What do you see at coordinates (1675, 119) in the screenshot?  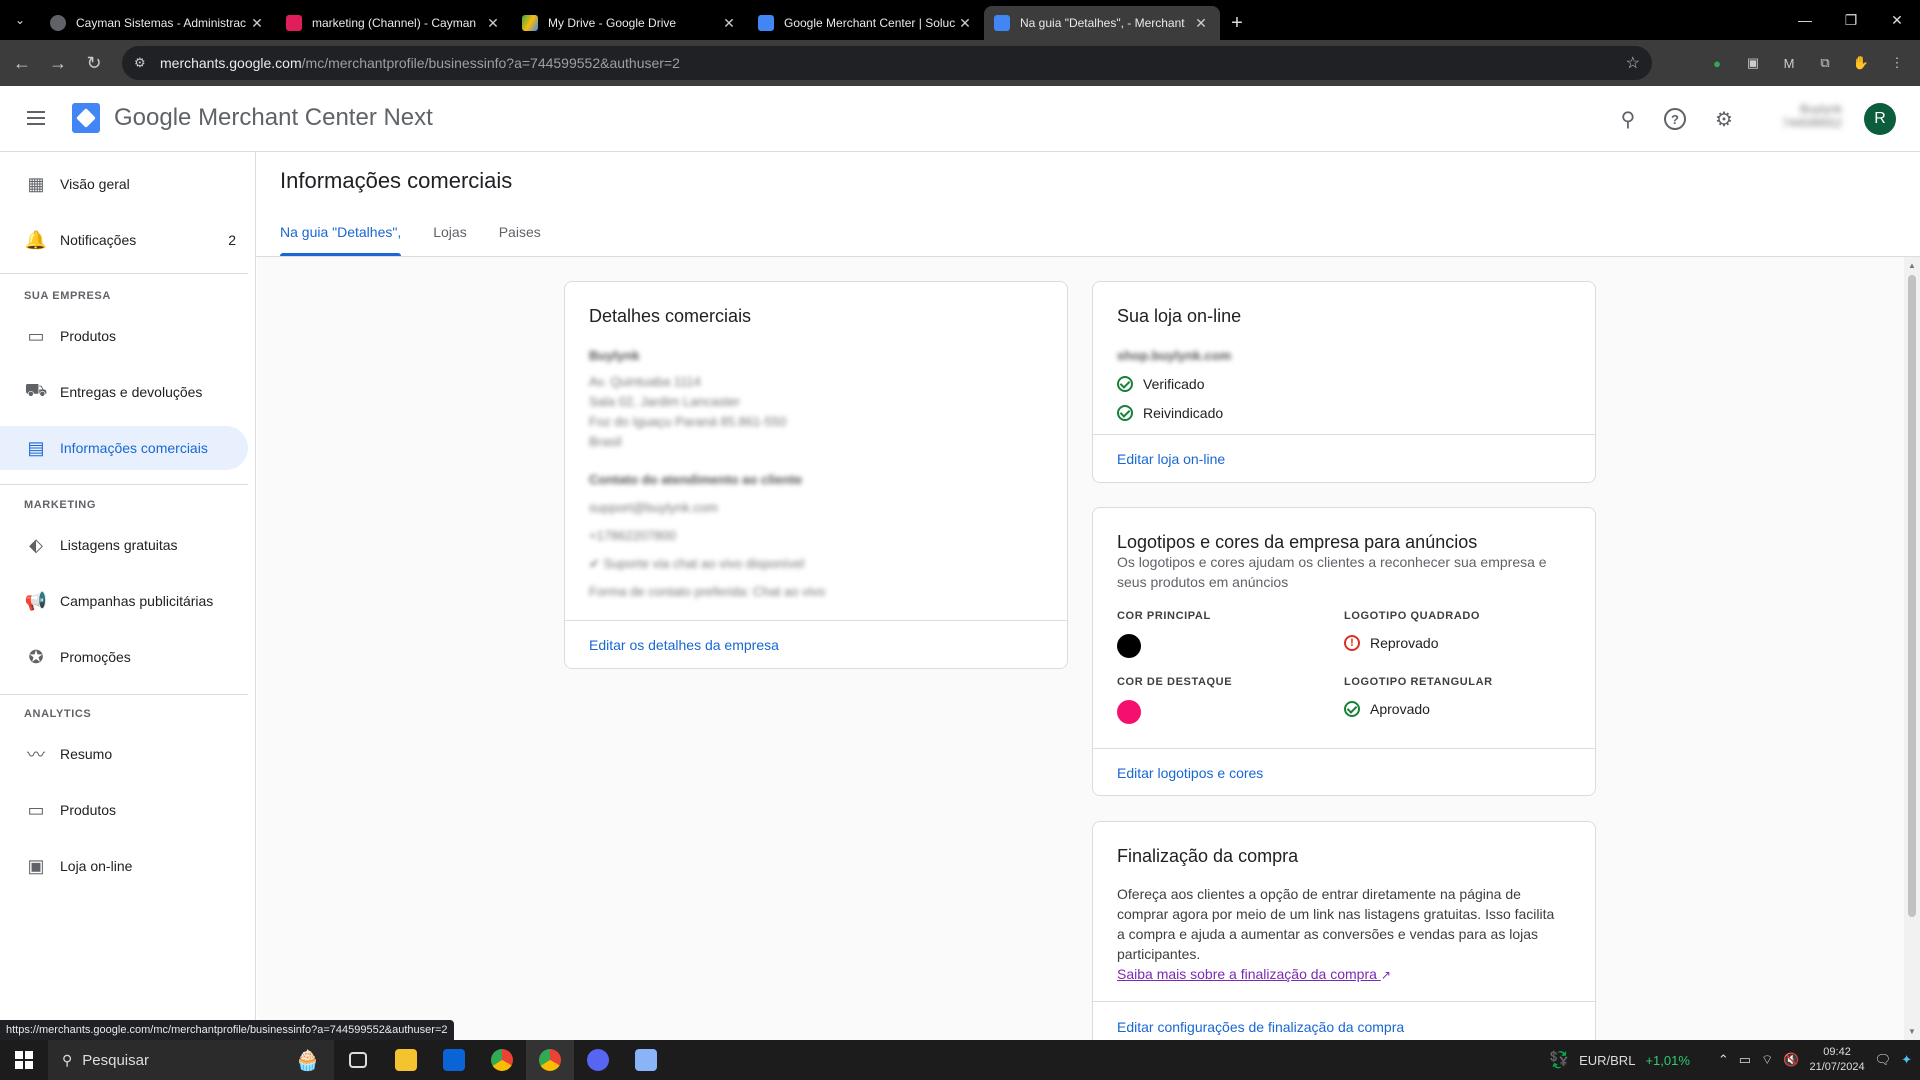 I see `help-icon: ?` at bounding box center [1675, 119].